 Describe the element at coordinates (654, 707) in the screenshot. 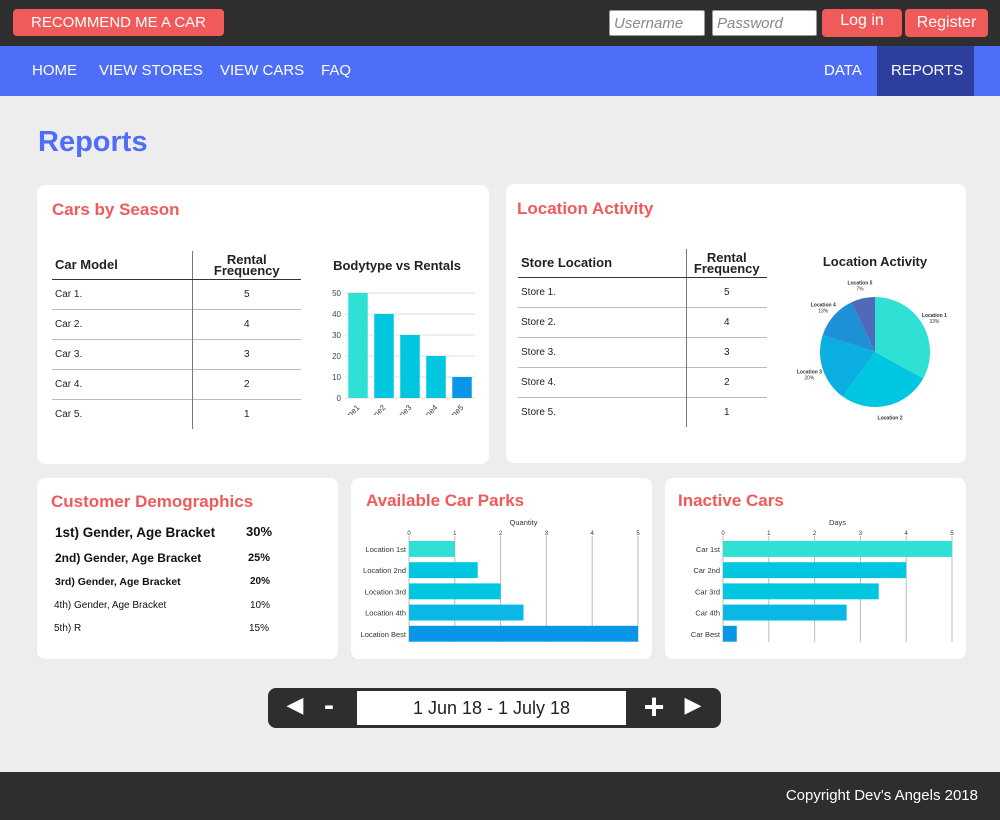

I see `plus-button: +` at that location.